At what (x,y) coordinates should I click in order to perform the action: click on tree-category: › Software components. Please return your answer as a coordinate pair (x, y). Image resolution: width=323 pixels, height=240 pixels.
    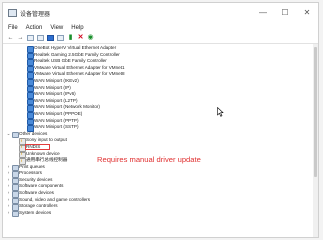
    Looking at the image, I should click on (160, 187).